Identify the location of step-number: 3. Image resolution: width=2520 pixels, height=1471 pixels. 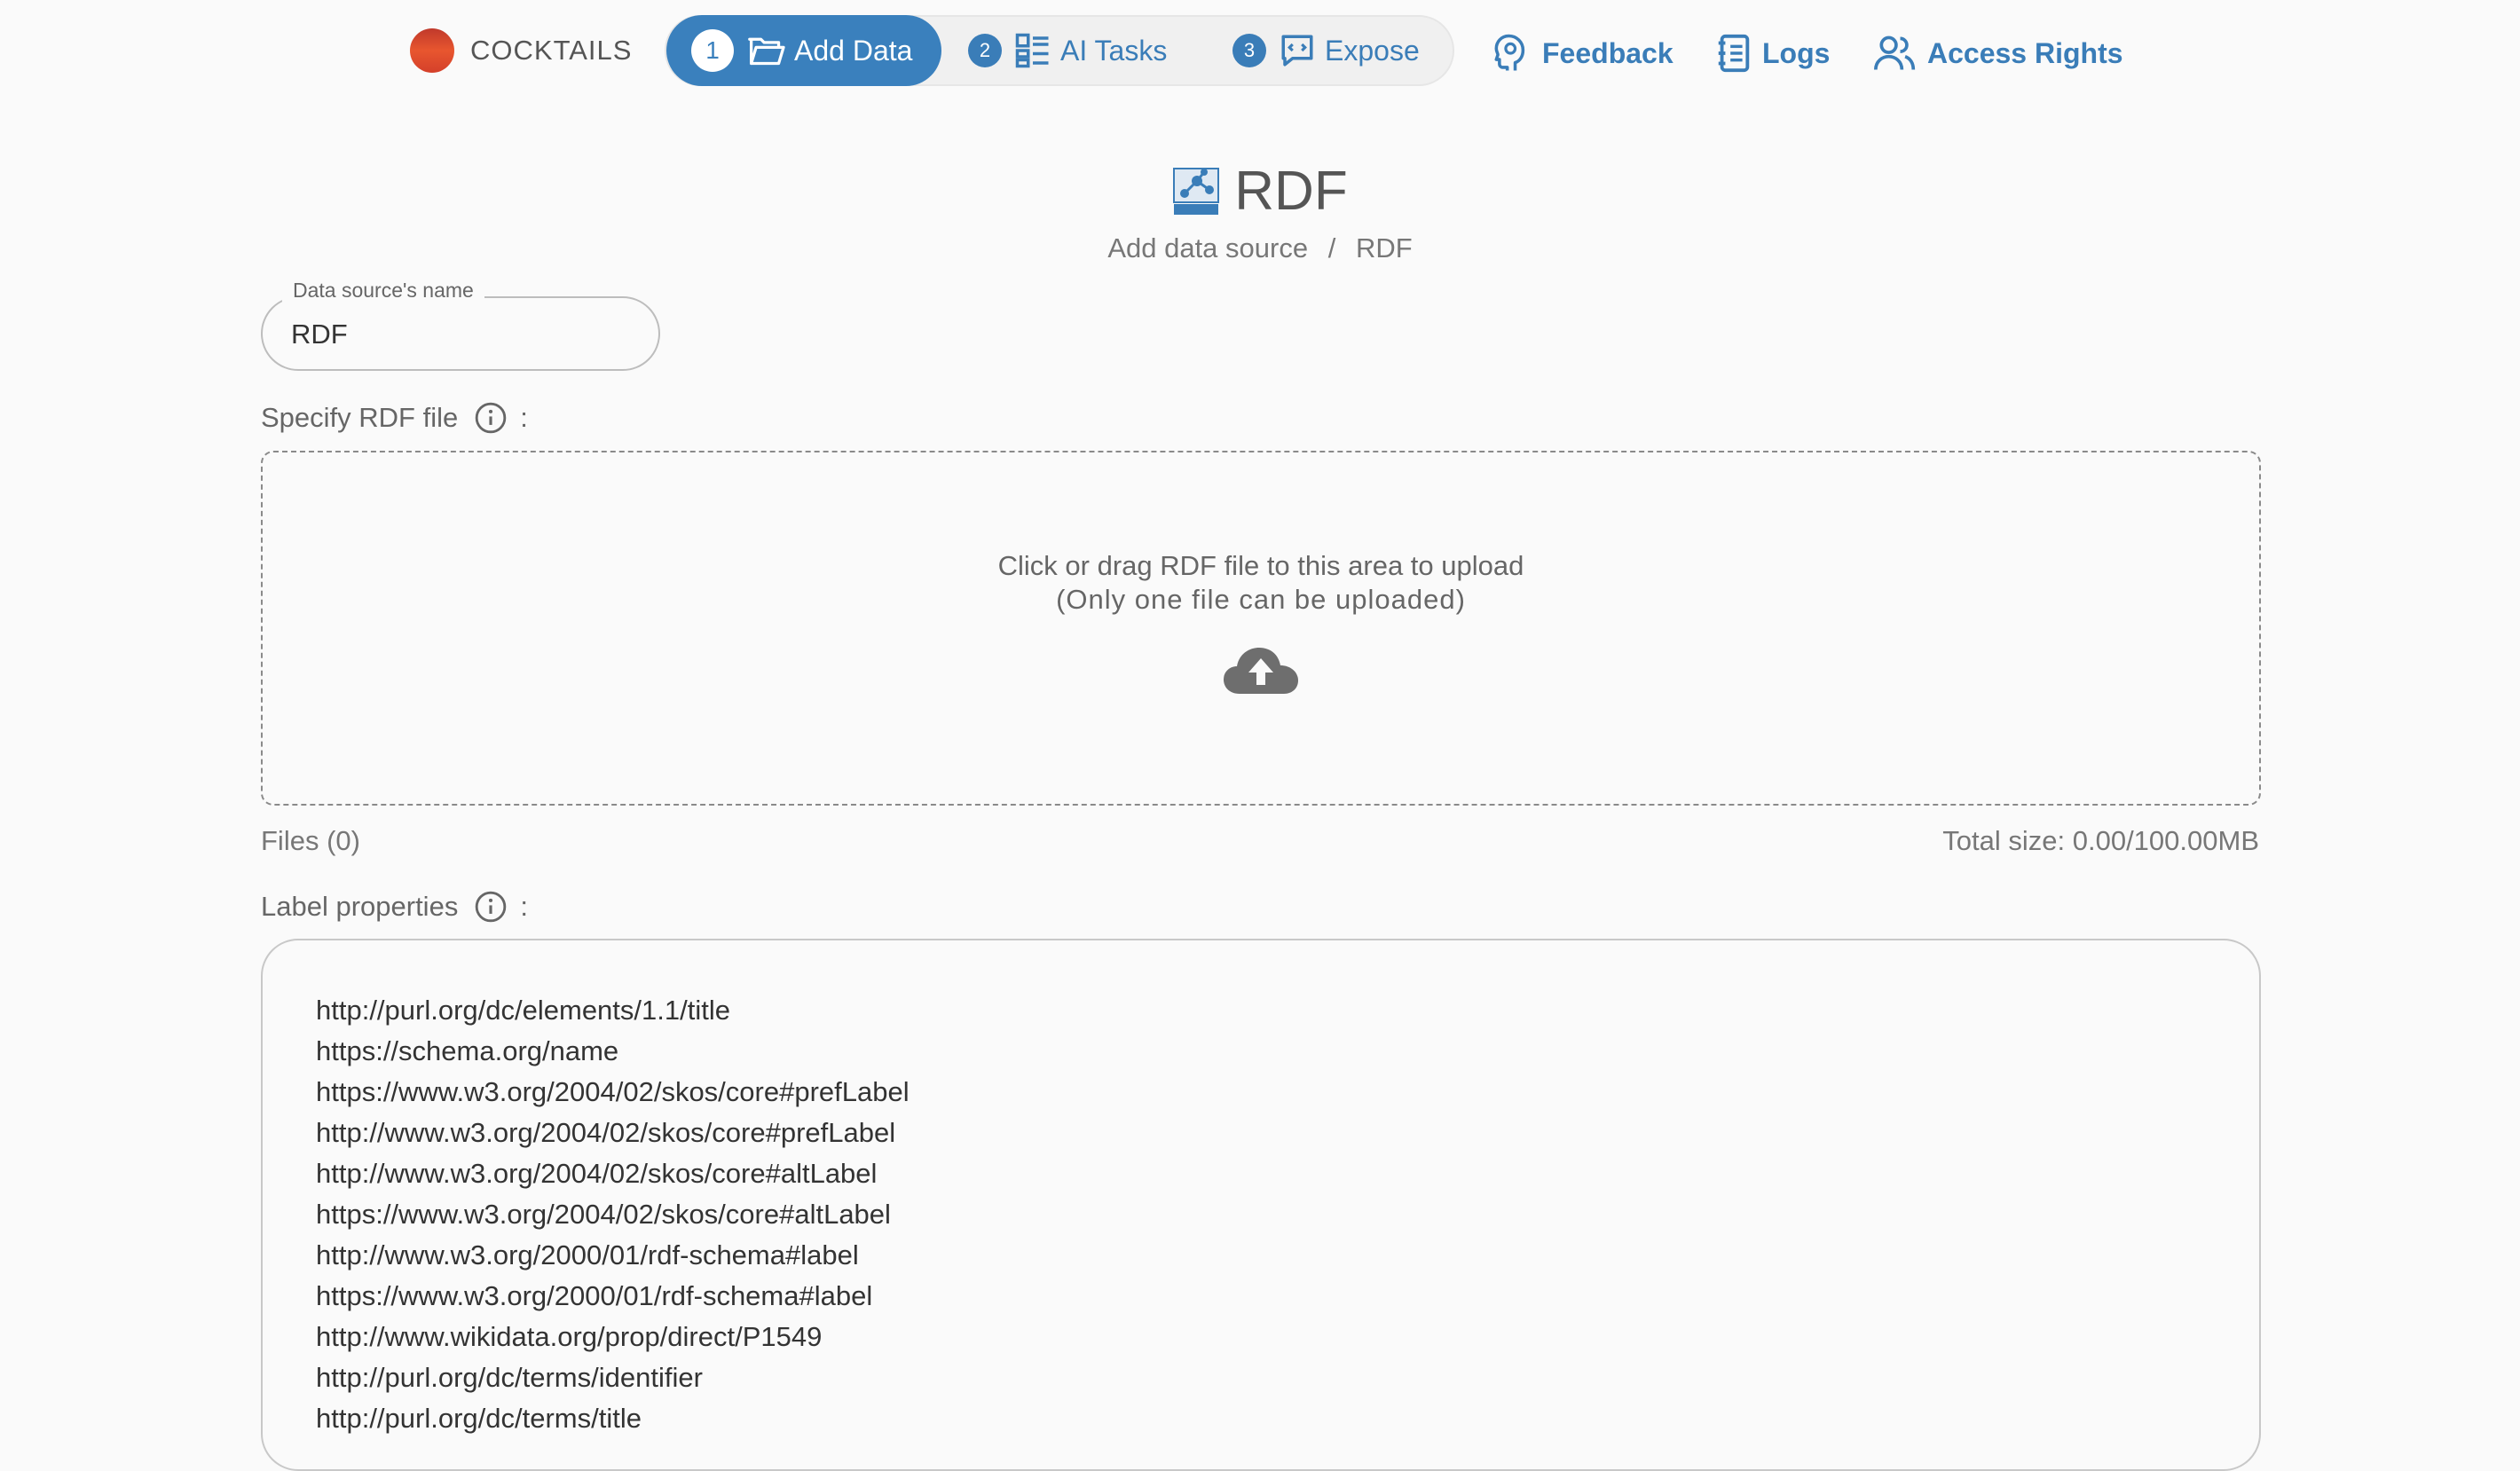
(1249, 51).